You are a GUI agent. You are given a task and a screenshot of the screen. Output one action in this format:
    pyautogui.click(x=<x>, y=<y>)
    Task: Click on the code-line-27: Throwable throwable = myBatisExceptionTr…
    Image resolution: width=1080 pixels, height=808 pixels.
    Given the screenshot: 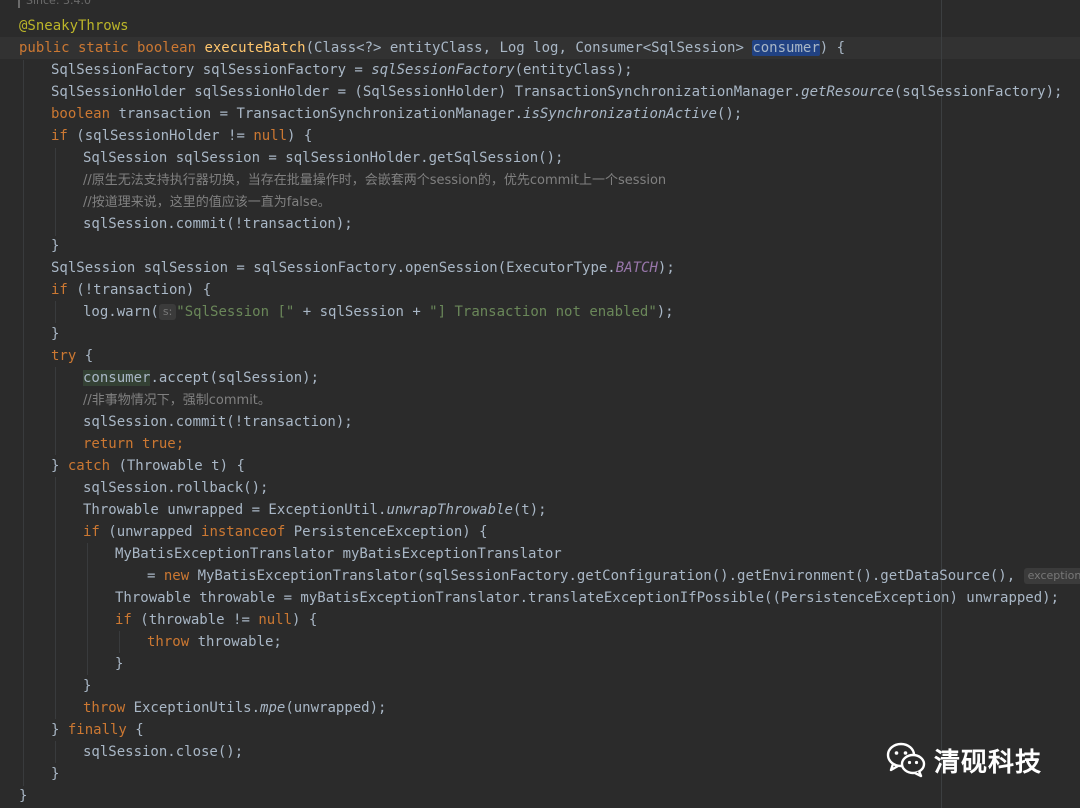 What is the action you would take?
    pyautogui.click(x=587, y=598)
    